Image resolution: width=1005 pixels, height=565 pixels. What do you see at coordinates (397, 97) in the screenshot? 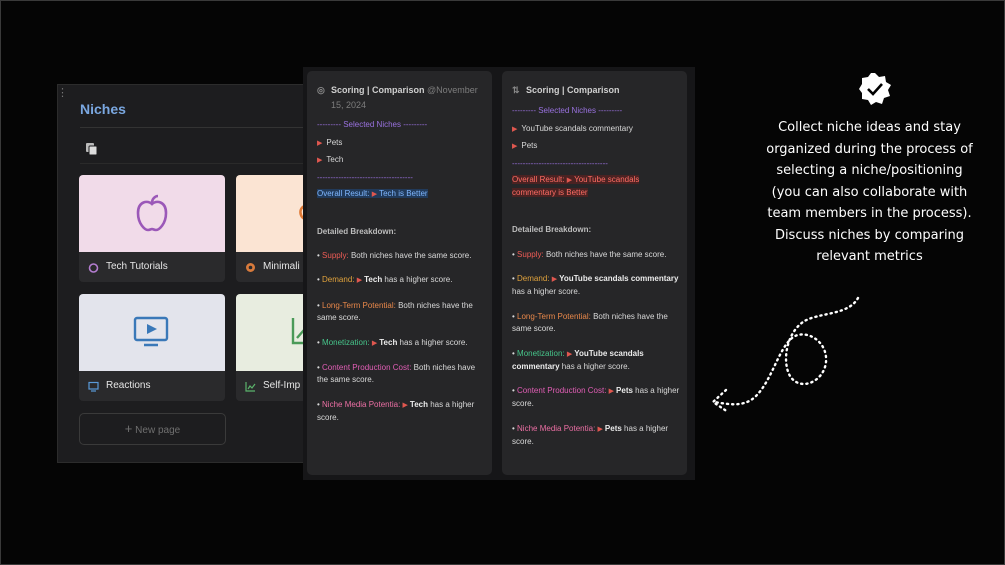
I see `card-title: ◎ Scoring | Comparison @November 15, 2024` at bounding box center [397, 97].